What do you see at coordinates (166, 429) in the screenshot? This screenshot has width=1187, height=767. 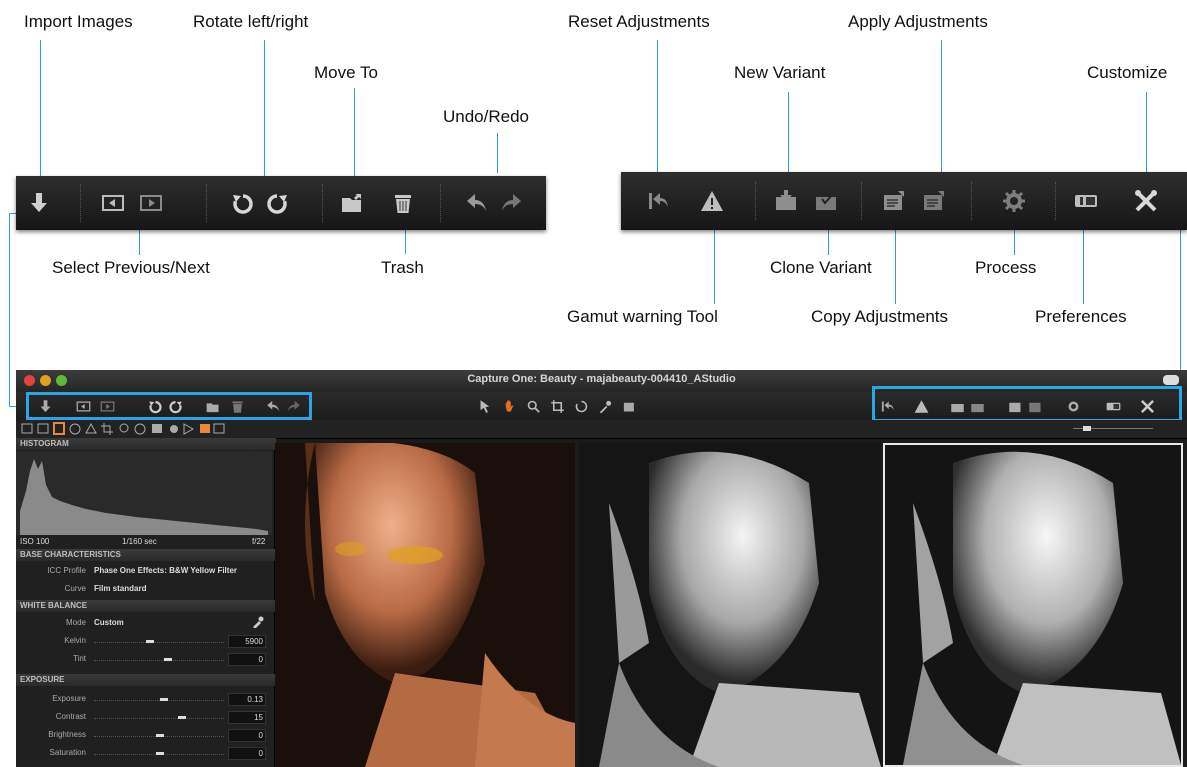 I see `tool-tabs-icons` at bounding box center [166, 429].